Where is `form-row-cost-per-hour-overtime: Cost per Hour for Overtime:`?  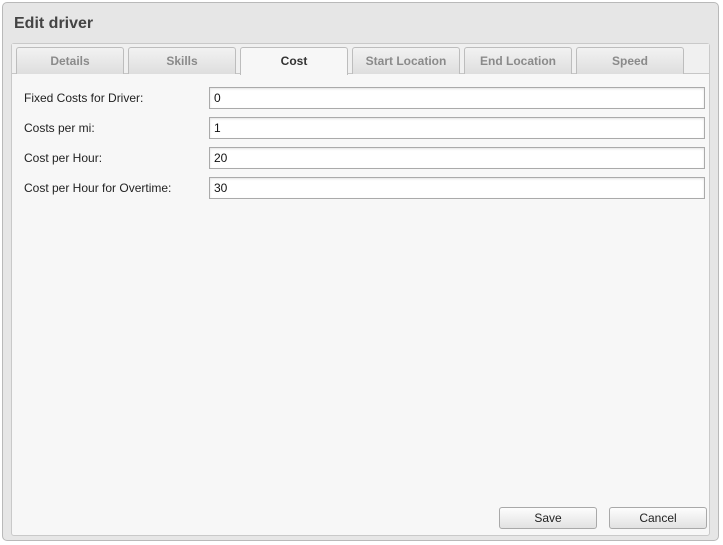
form-row-cost-per-hour-overtime: Cost per Hour for Overtime: is located at coordinates (364, 189).